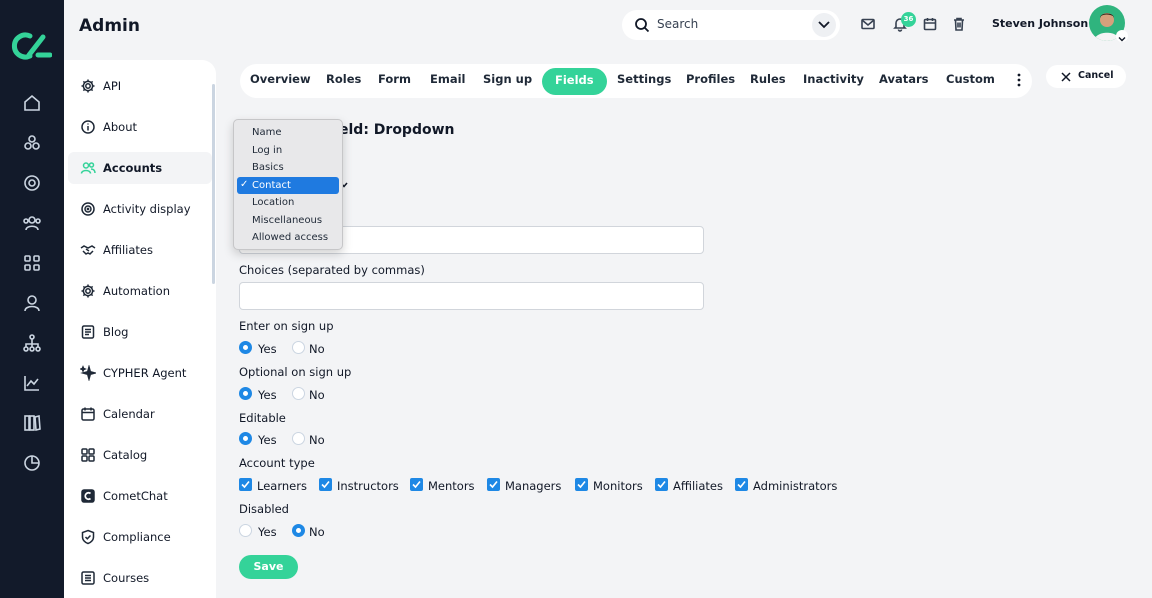 Image resolution: width=1152 pixels, height=598 pixels. I want to click on apps-icon, so click(32, 263).